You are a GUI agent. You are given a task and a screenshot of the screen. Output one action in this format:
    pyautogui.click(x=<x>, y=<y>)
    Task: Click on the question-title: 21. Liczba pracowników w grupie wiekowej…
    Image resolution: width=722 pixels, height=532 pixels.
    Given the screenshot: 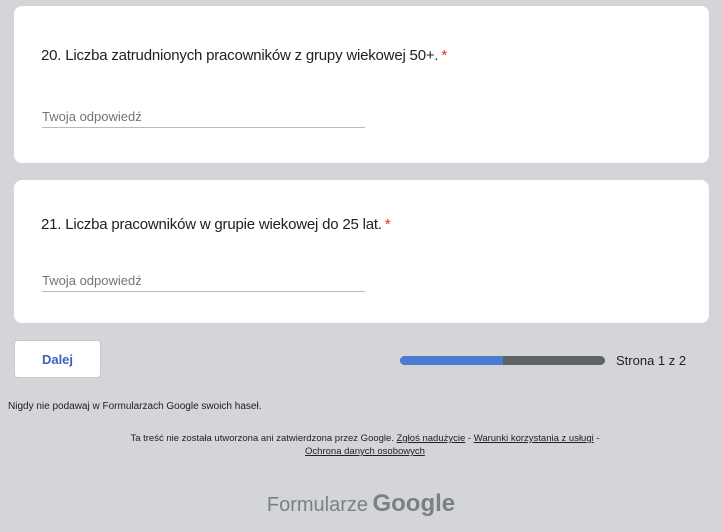 What is the action you would take?
    pyautogui.click(x=216, y=224)
    